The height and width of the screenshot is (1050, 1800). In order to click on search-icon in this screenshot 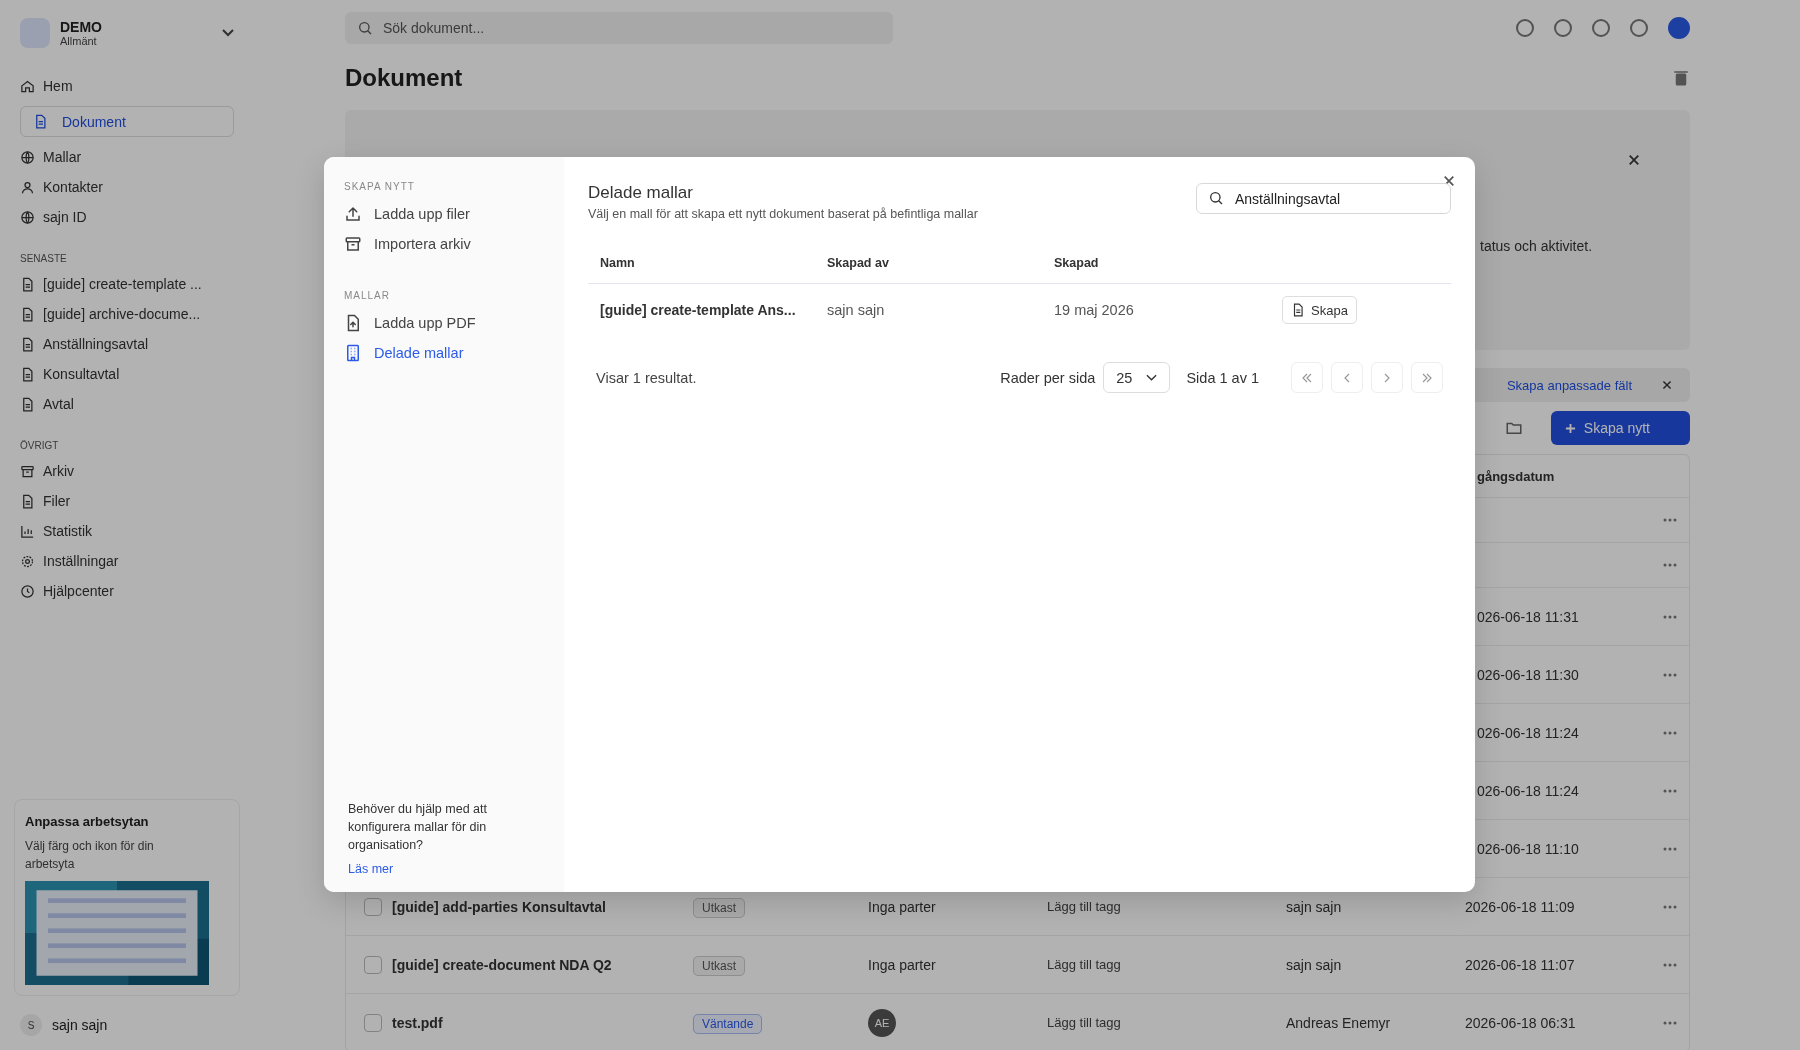, I will do `click(1216, 198)`.